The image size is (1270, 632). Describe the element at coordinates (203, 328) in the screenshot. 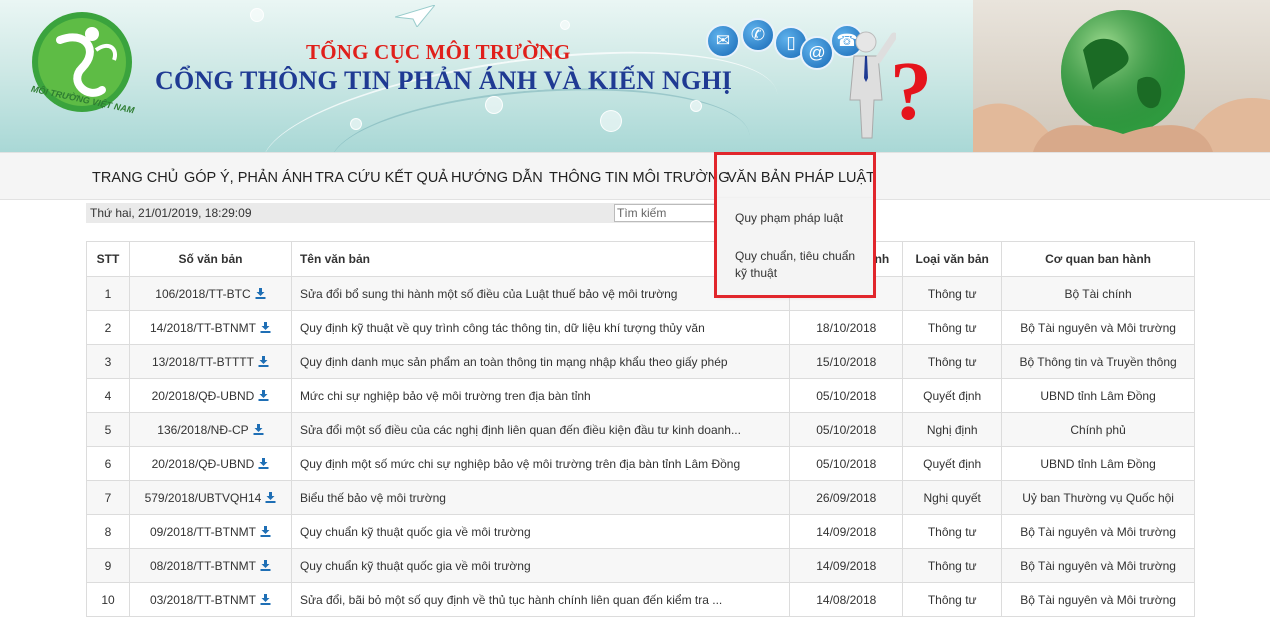

I see `document-number-link: 14/2018/TT-BTNMT` at that location.